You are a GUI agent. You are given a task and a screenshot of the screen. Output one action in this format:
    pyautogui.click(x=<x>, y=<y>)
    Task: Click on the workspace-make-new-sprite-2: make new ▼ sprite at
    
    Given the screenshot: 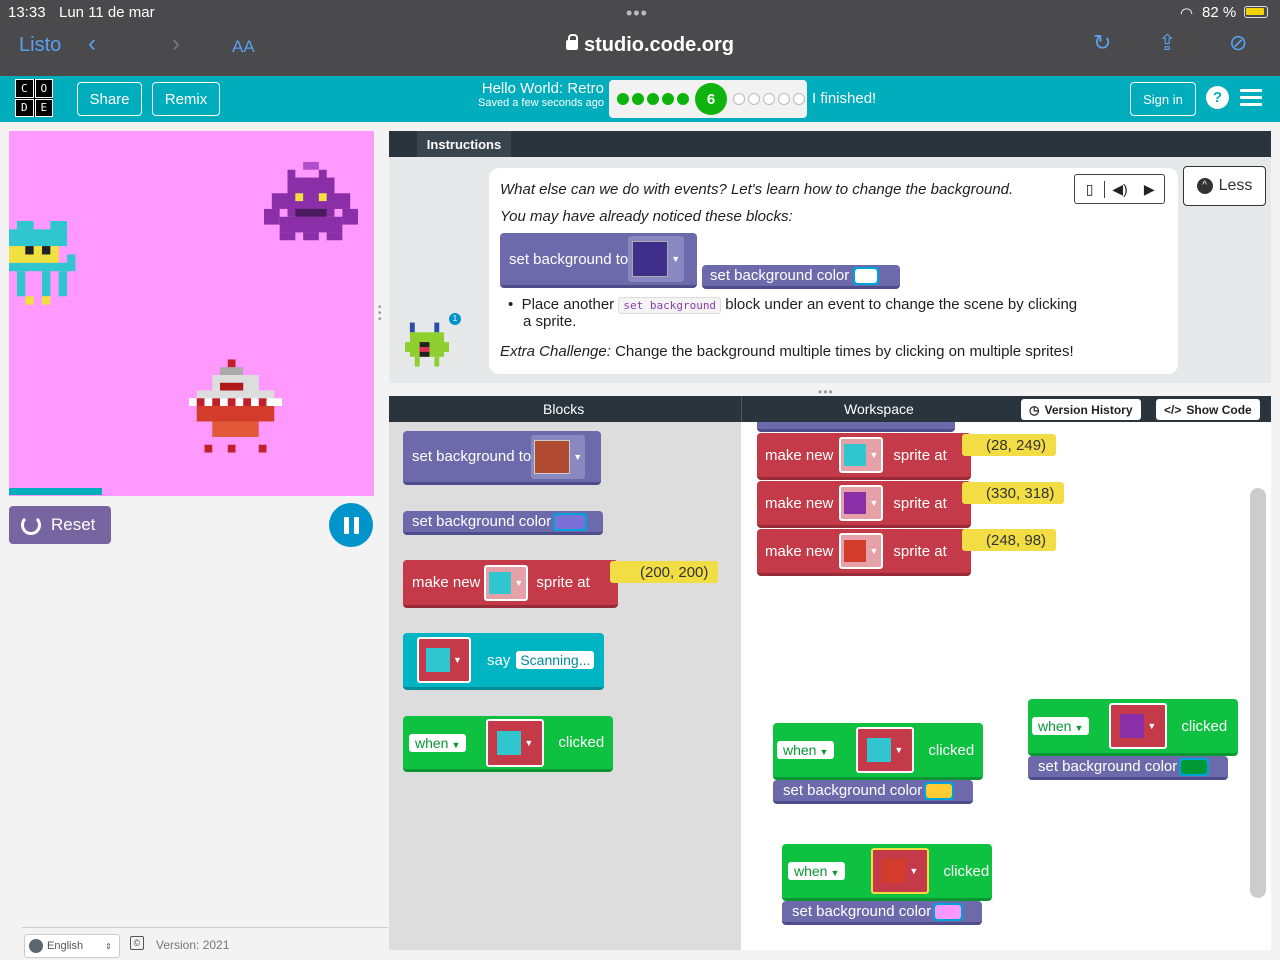 What is the action you would take?
    pyautogui.click(x=864, y=504)
    